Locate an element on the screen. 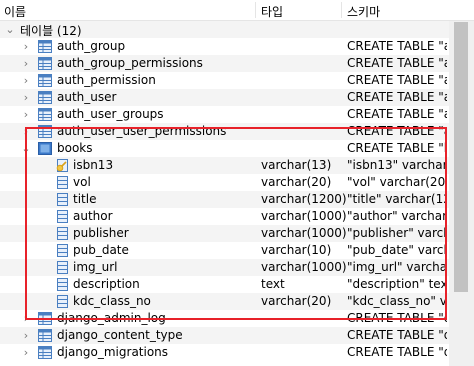  column-row: title varchar(1200)"title" varchar(1200) is located at coordinates (237, 199).